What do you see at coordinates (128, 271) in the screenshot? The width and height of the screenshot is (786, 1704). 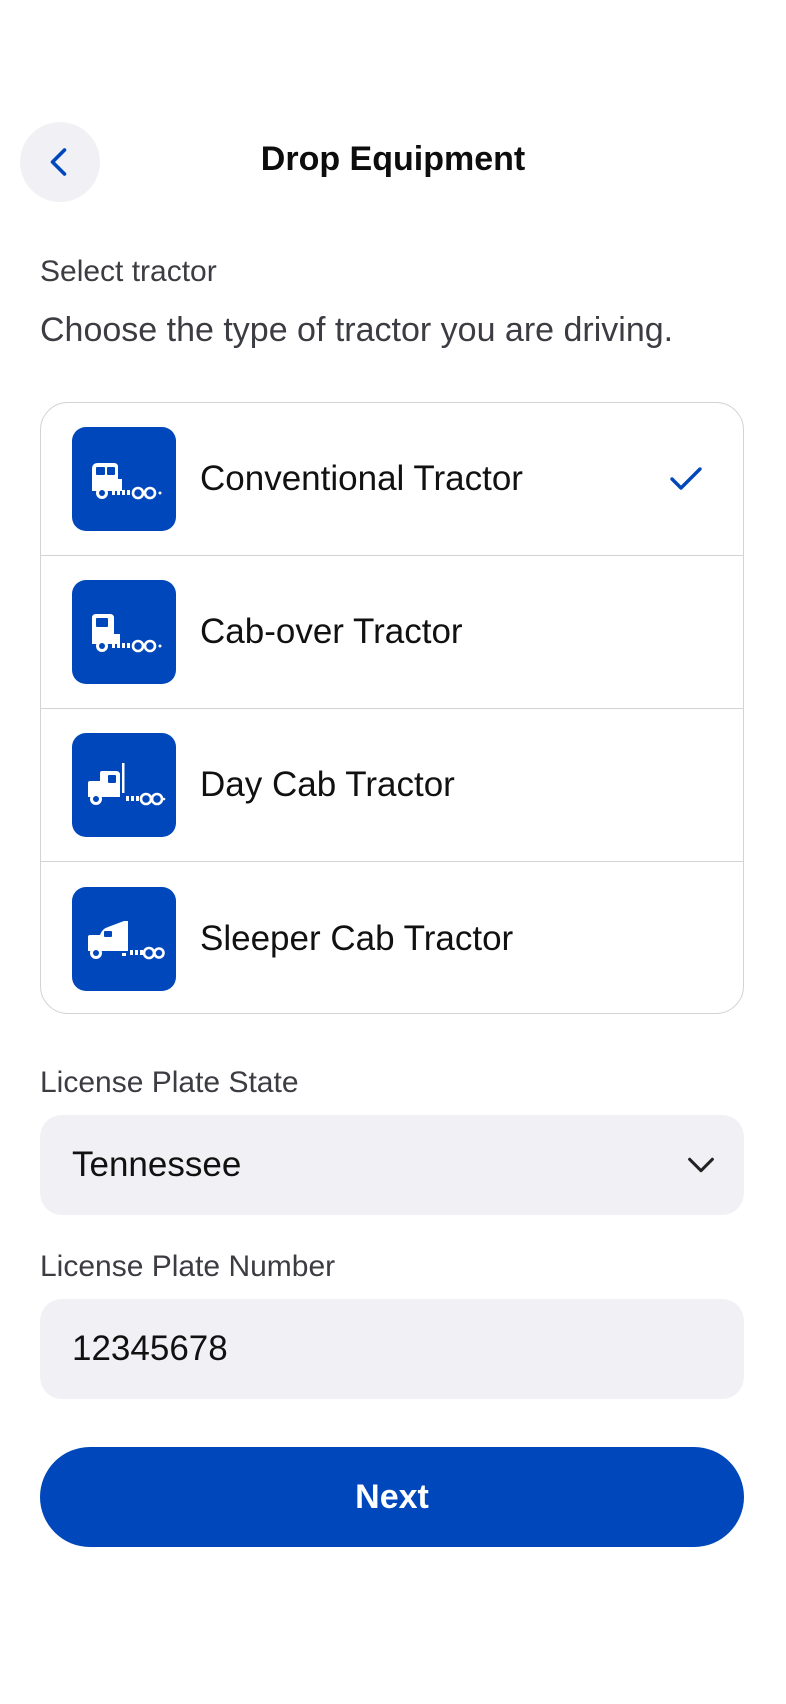 I see `select-tractor-label: Select tractor` at bounding box center [128, 271].